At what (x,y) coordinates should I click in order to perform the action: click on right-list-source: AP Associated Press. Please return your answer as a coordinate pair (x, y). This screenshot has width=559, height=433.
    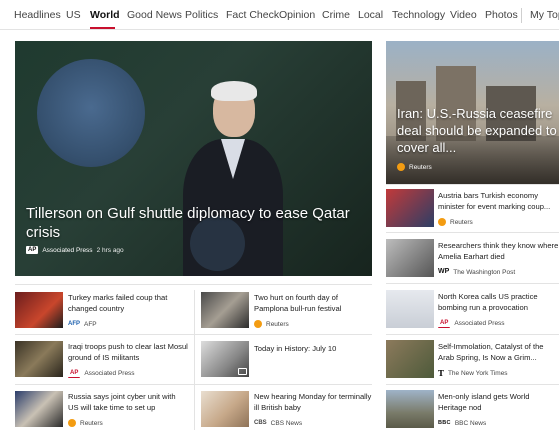
    Looking at the image, I should click on (471, 323).